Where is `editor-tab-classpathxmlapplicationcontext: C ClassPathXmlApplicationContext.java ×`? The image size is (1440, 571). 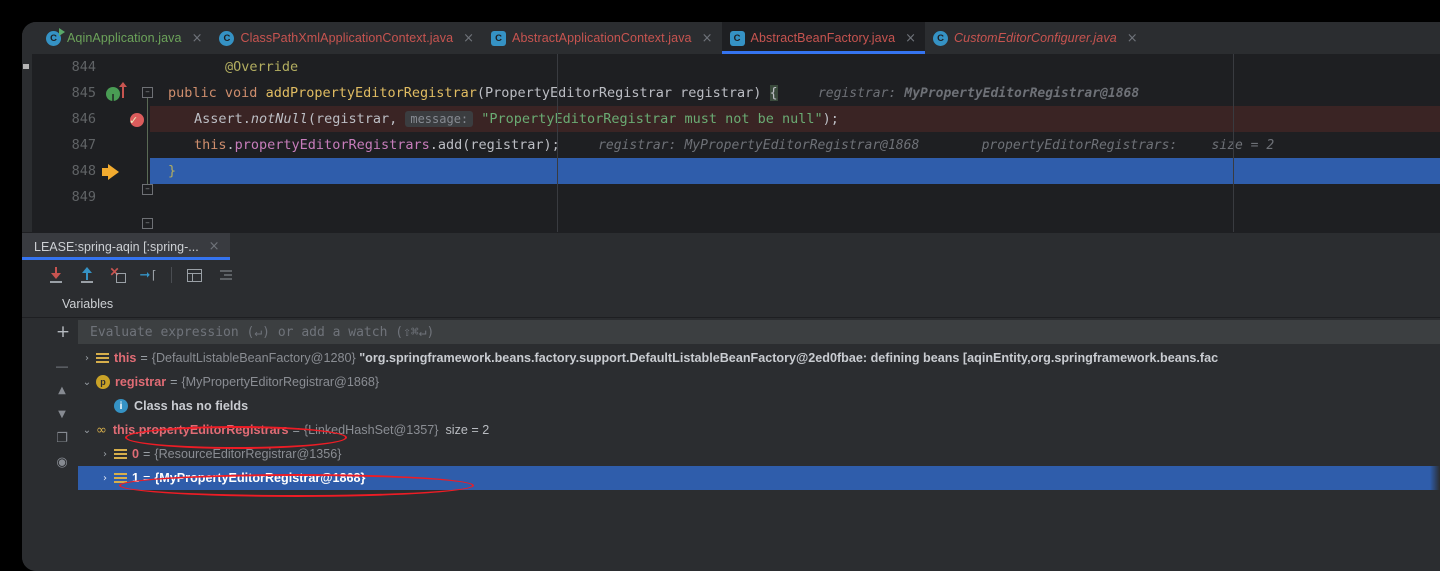 editor-tab-classpathxmlapplicationcontext: C ClassPathXmlApplicationContext.java × is located at coordinates (347, 38).